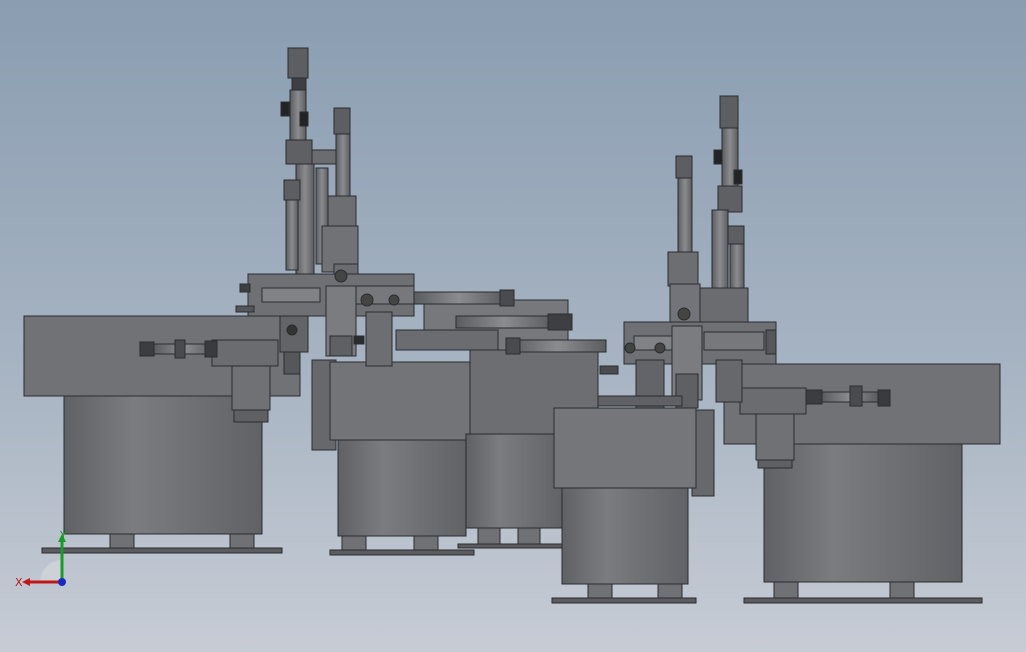 The height and width of the screenshot is (652, 1026). What do you see at coordinates (26, 582) in the screenshot?
I see `triad-x-arrow` at bounding box center [26, 582].